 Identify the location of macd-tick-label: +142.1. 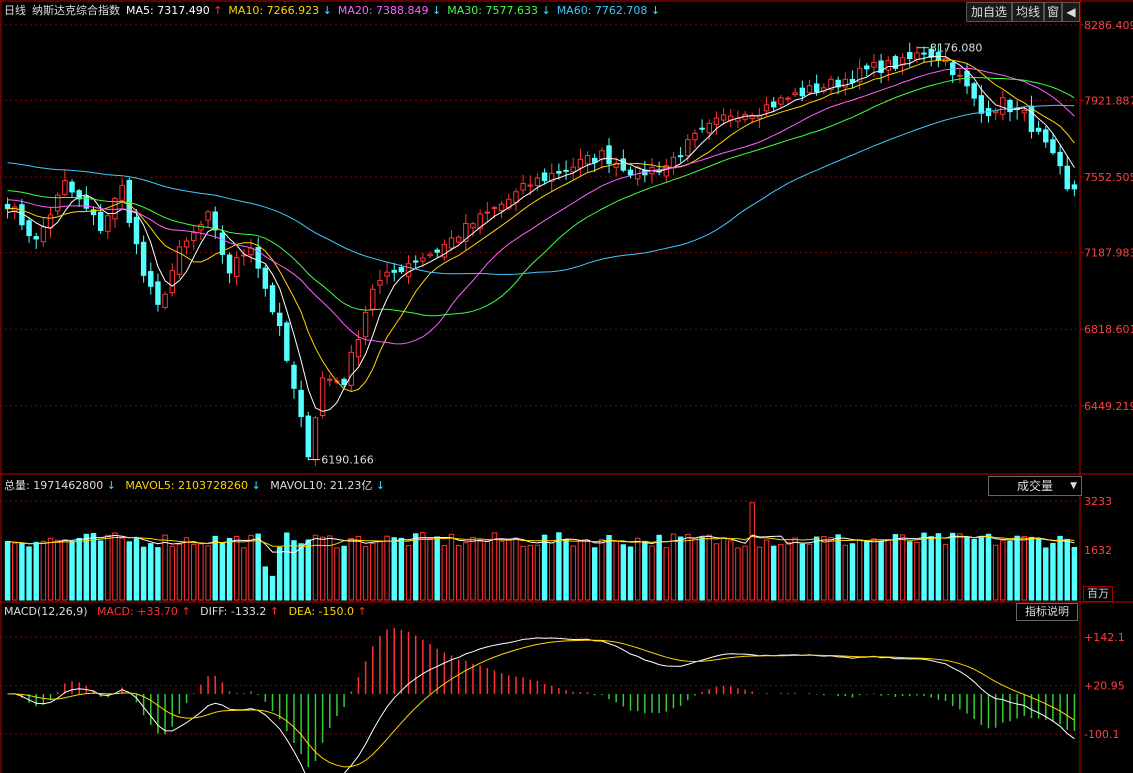
(1104, 637).